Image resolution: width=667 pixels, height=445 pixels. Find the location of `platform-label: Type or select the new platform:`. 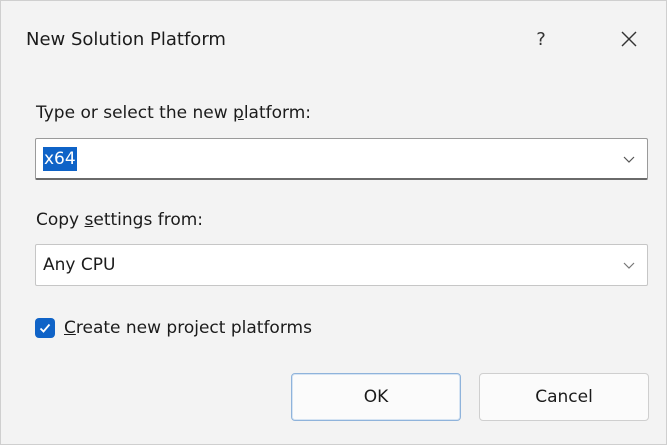

platform-label: Type or select the new platform: is located at coordinates (173, 113).